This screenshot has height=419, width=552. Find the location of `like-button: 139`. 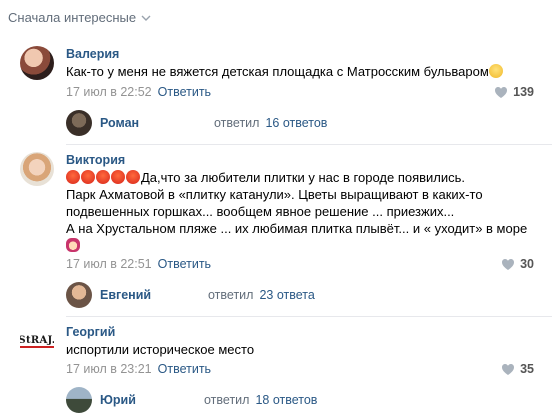

like-button: 139 is located at coordinates (514, 92).